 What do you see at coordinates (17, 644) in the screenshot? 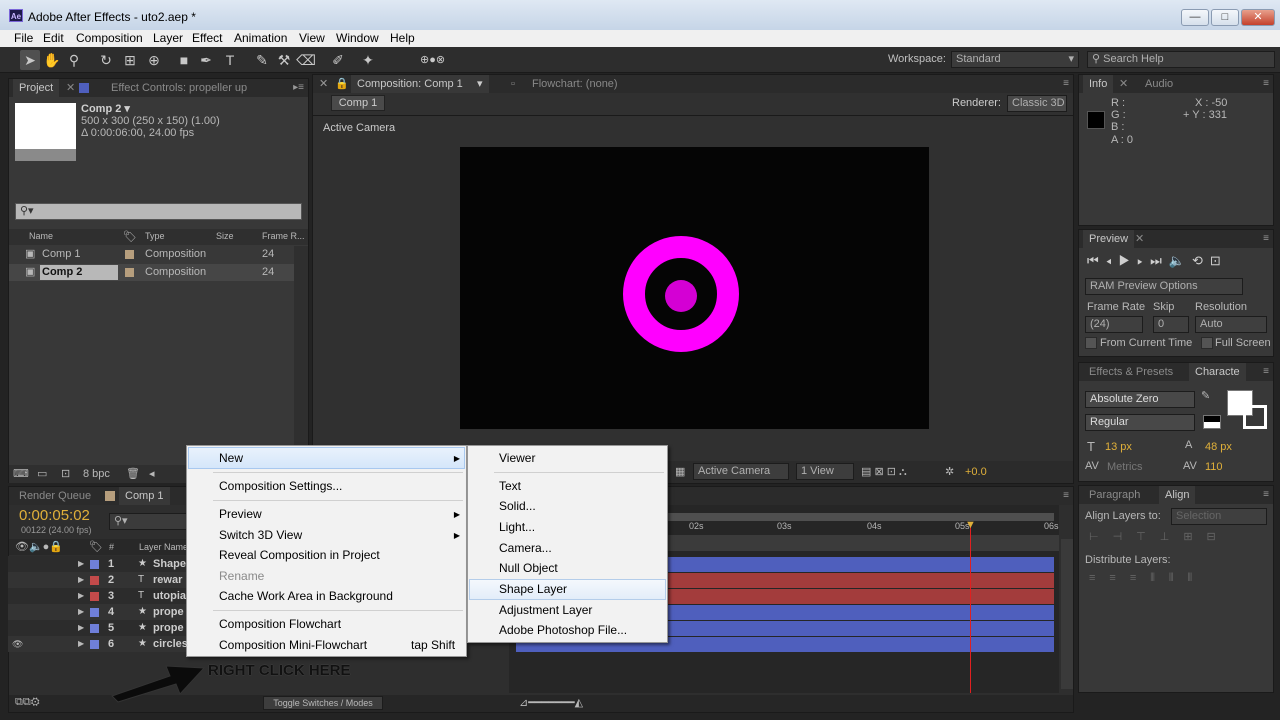
I see `visibility-icon: 👁` at bounding box center [17, 644].